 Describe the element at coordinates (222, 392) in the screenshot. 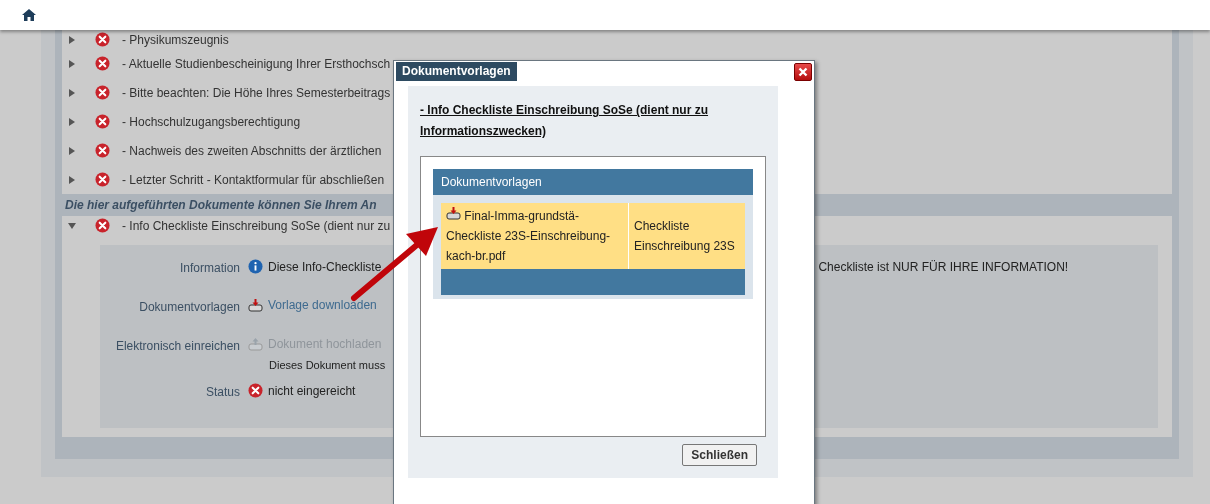

I see `field-label: Status` at that location.